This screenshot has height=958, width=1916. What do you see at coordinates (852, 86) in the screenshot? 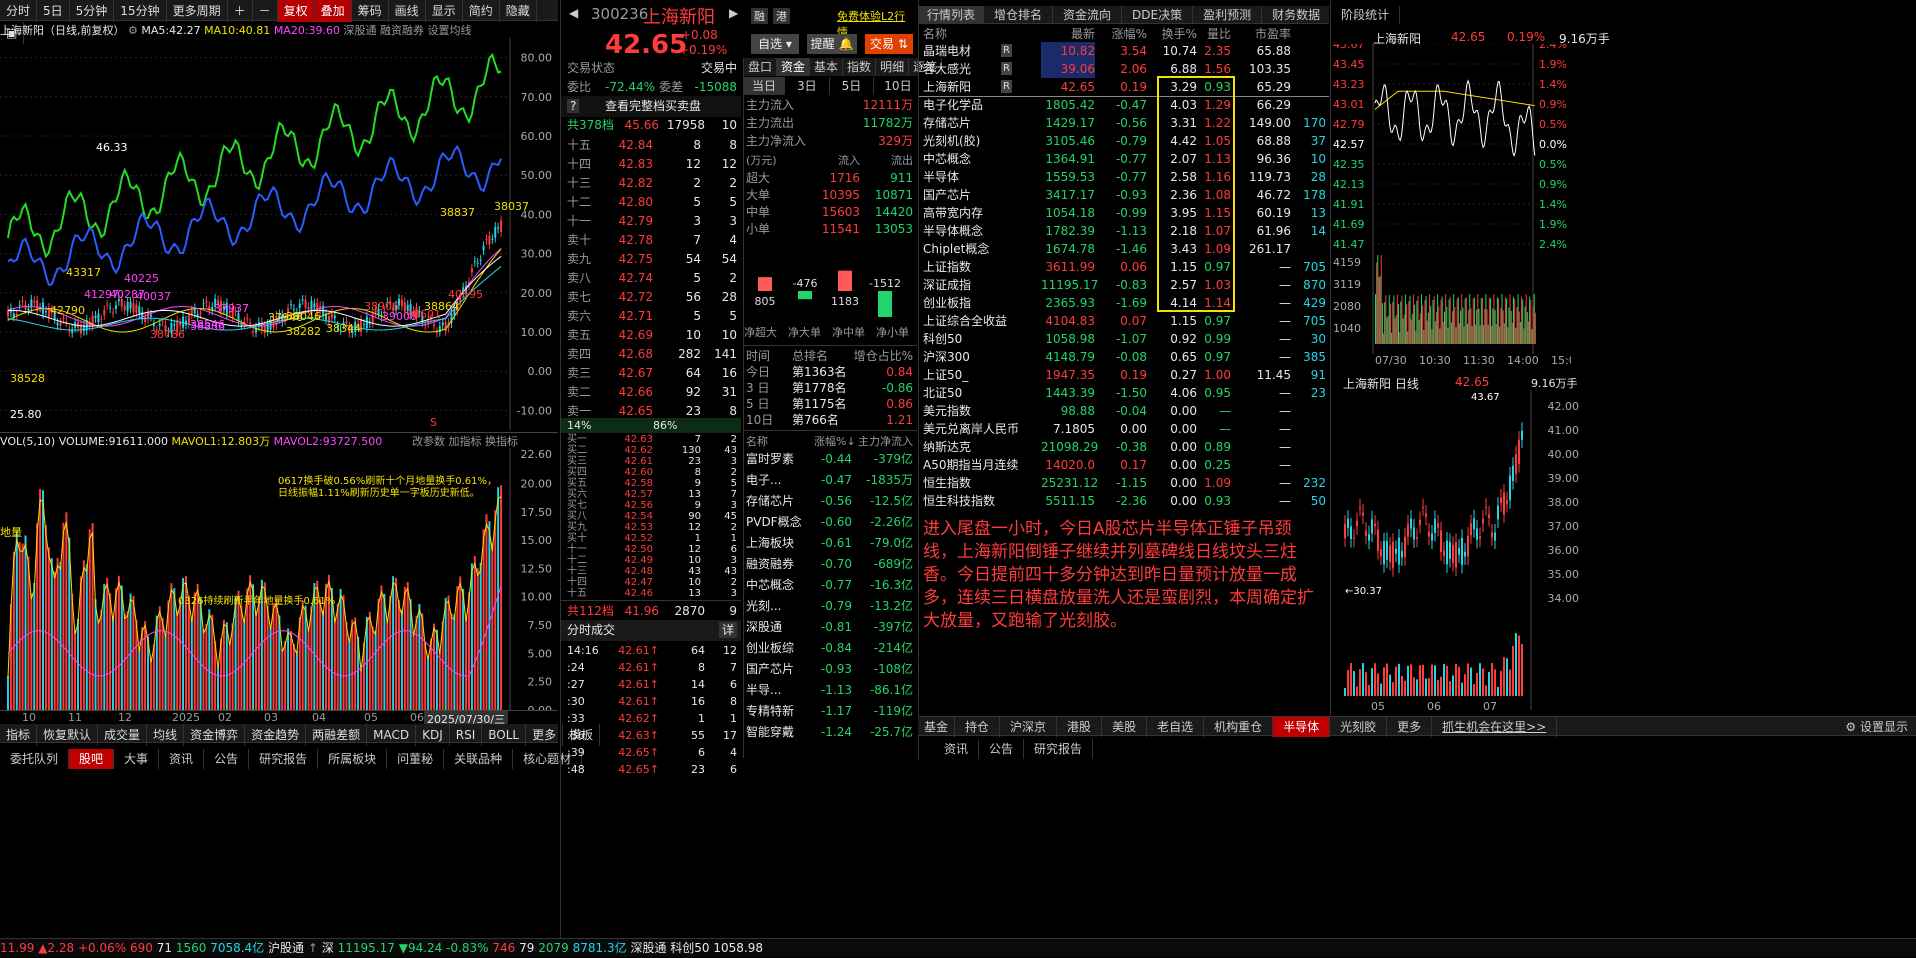
I see `flow-period: 5日` at bounding box center [852, 86].